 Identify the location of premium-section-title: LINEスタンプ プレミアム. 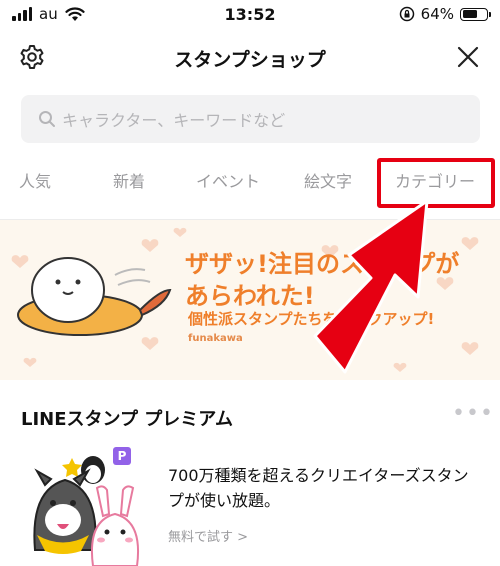
(127, 419).